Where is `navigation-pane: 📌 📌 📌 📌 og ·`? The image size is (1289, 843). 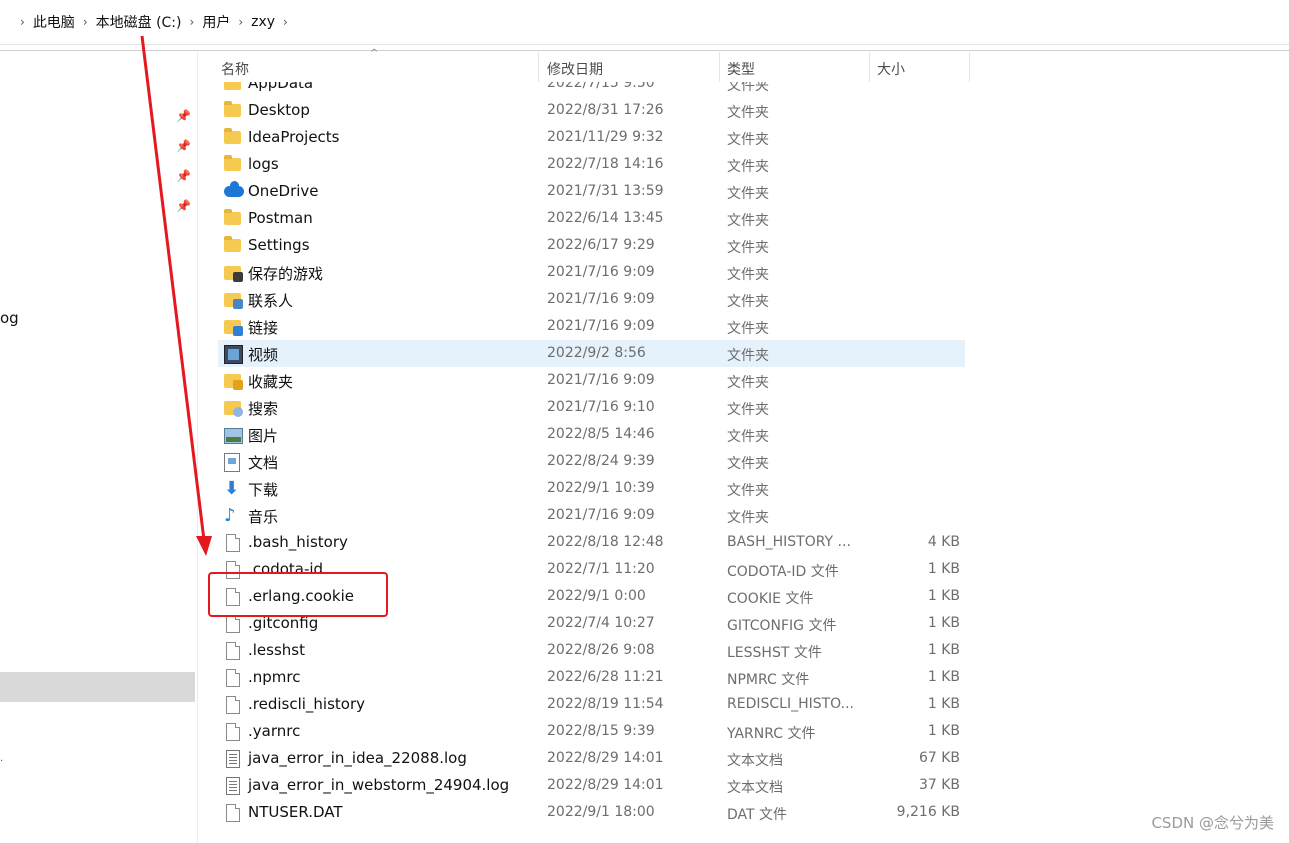 navigation-pane: 📌 📌 📌 📌 og · is located at coordinates (99, 447).